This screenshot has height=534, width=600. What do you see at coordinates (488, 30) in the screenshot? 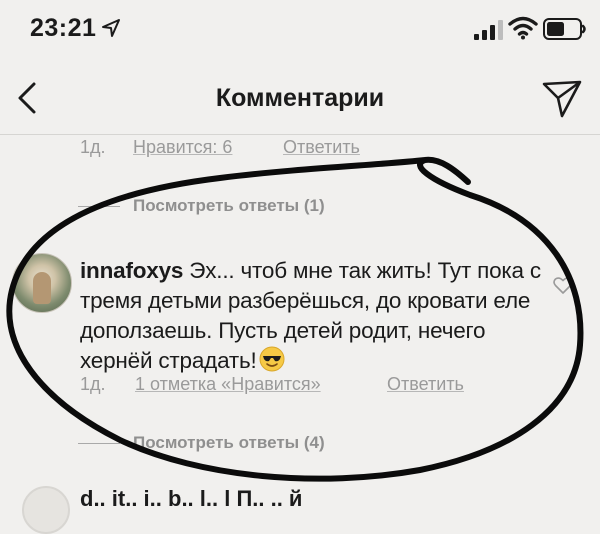
I see `cellular-signal-icon` at bounding box center [488, 30].